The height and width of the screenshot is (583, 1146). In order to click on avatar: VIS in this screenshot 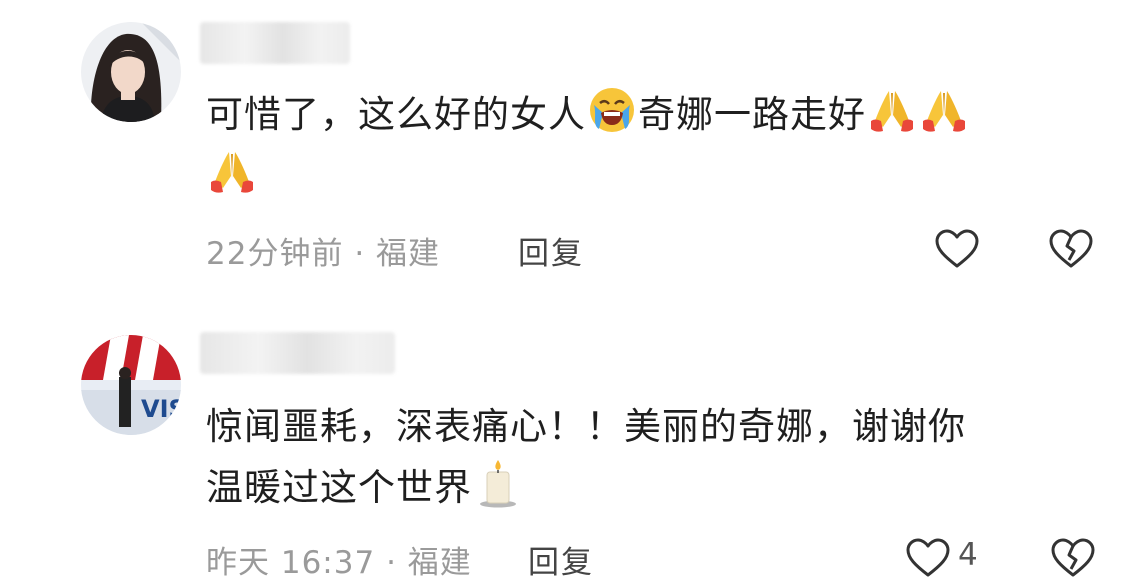, I will do `click(131, 385)`.